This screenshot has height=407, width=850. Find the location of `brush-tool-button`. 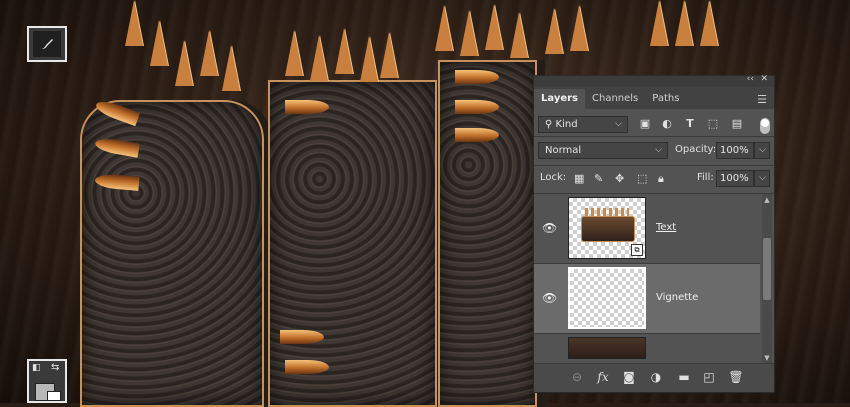

brush-tool-button is located at coordinates (47, 44).